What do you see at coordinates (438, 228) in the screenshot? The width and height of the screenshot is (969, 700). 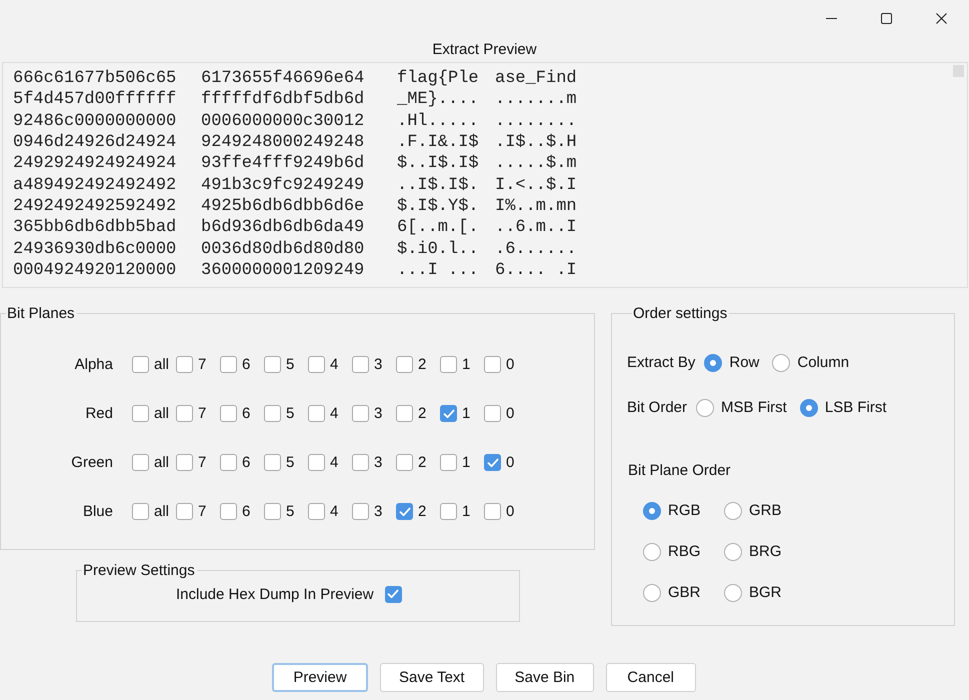 I see `ascii-text: 6[..m.[.` at bounding box center [438, 228].